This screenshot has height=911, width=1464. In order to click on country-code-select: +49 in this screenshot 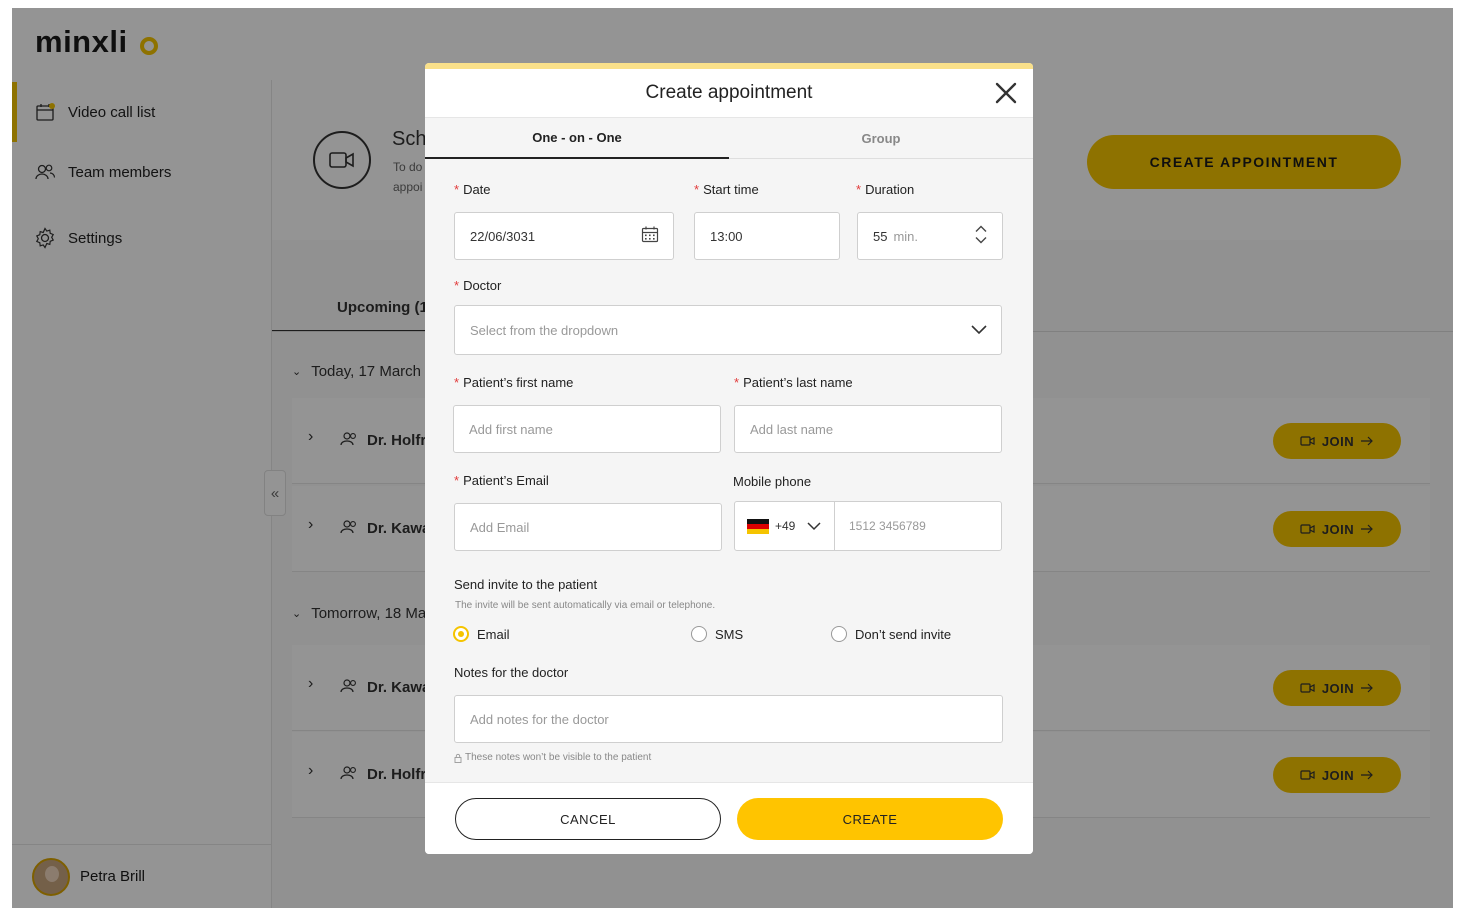, I will do `click(785, 526)`.